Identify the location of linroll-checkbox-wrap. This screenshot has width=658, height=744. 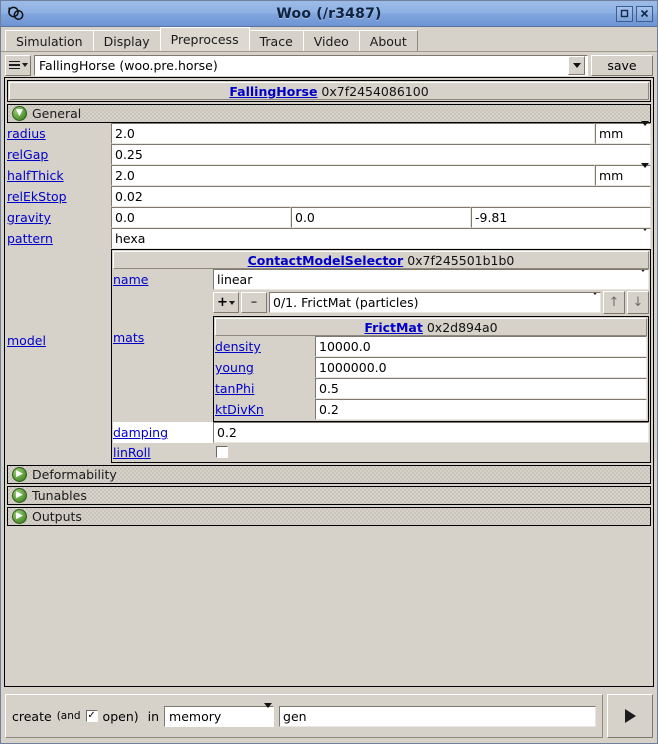
(431, 452).